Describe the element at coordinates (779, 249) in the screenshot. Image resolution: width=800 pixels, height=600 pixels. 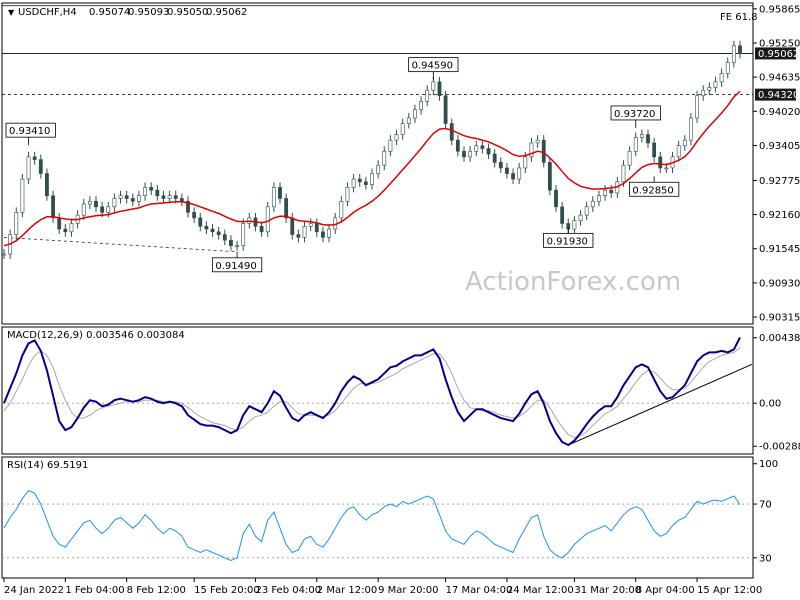
I see `price-y-tick-label: 0.91545` at that location.